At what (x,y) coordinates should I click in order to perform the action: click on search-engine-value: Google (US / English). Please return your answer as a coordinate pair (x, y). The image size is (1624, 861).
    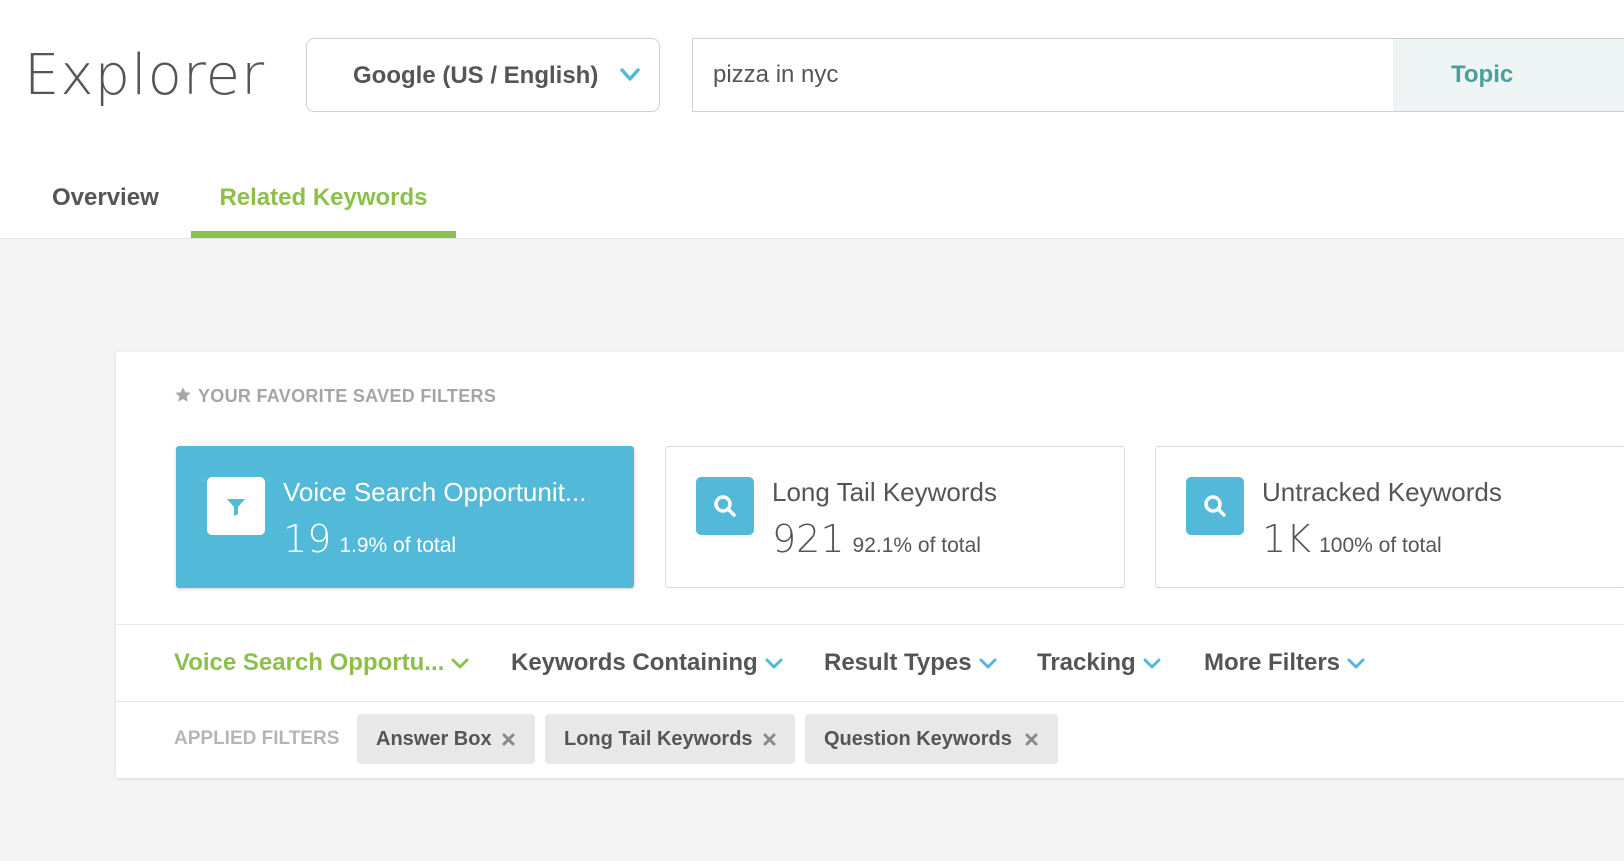
    Looking at the image, I should click on (476, 75).